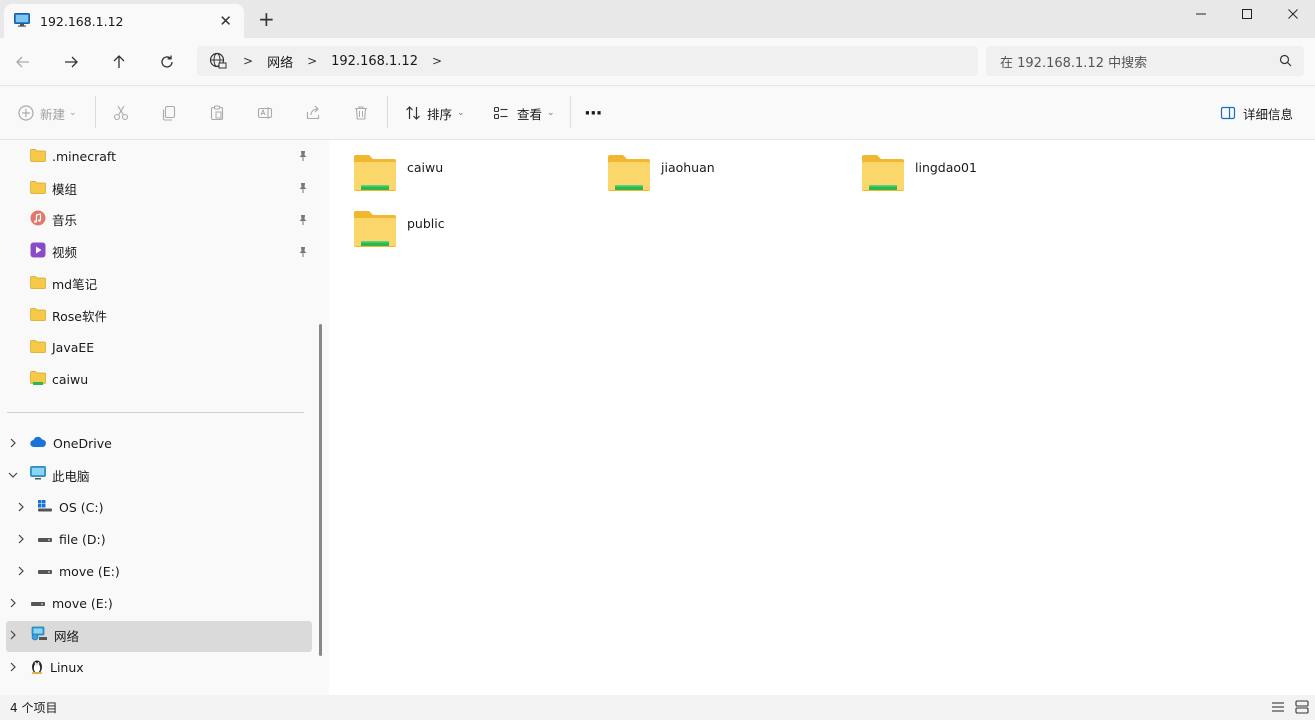 This screenshot has height=720, width=1315. I want to click on sidebar-item-minecraft: .minecraft, so click(73, 156).